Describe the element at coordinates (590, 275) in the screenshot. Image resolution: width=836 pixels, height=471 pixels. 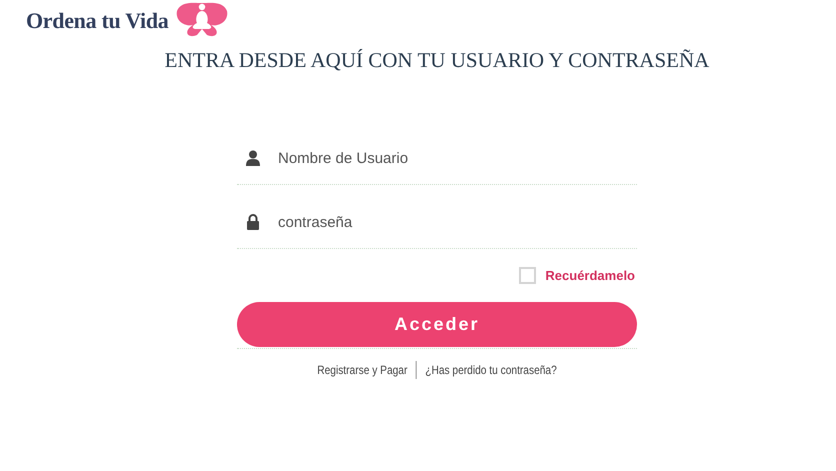
I see `remember-label: Recuérdamelo` at that location.